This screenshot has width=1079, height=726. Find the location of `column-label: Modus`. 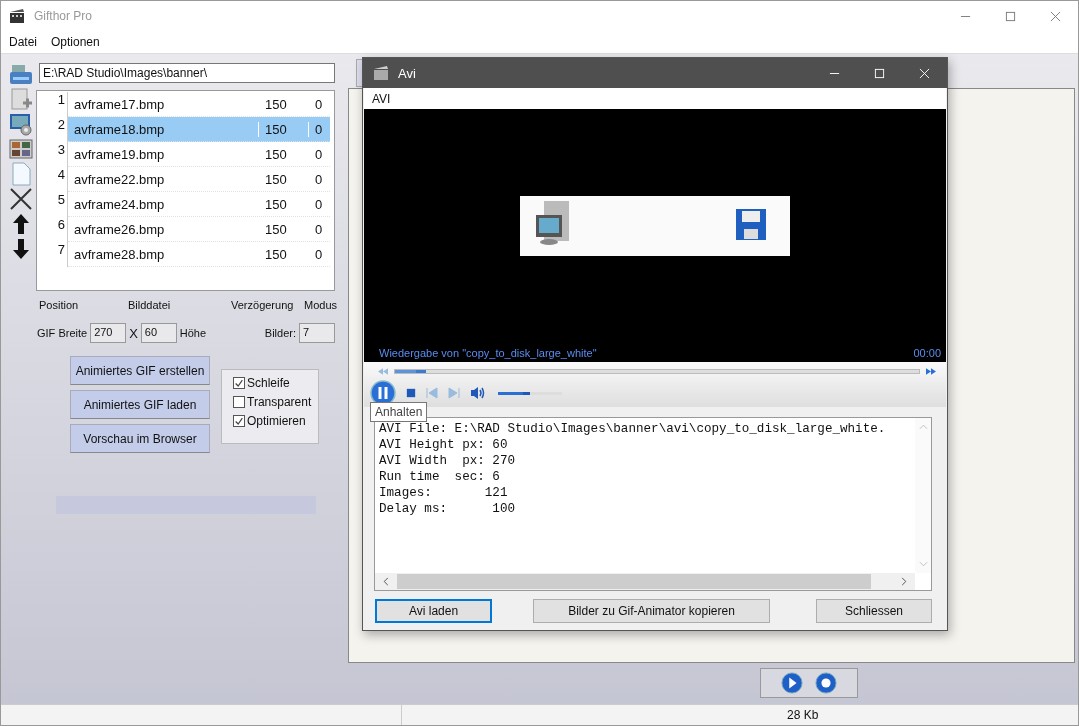

column-label: Modus is located at coordinates (321, 305).